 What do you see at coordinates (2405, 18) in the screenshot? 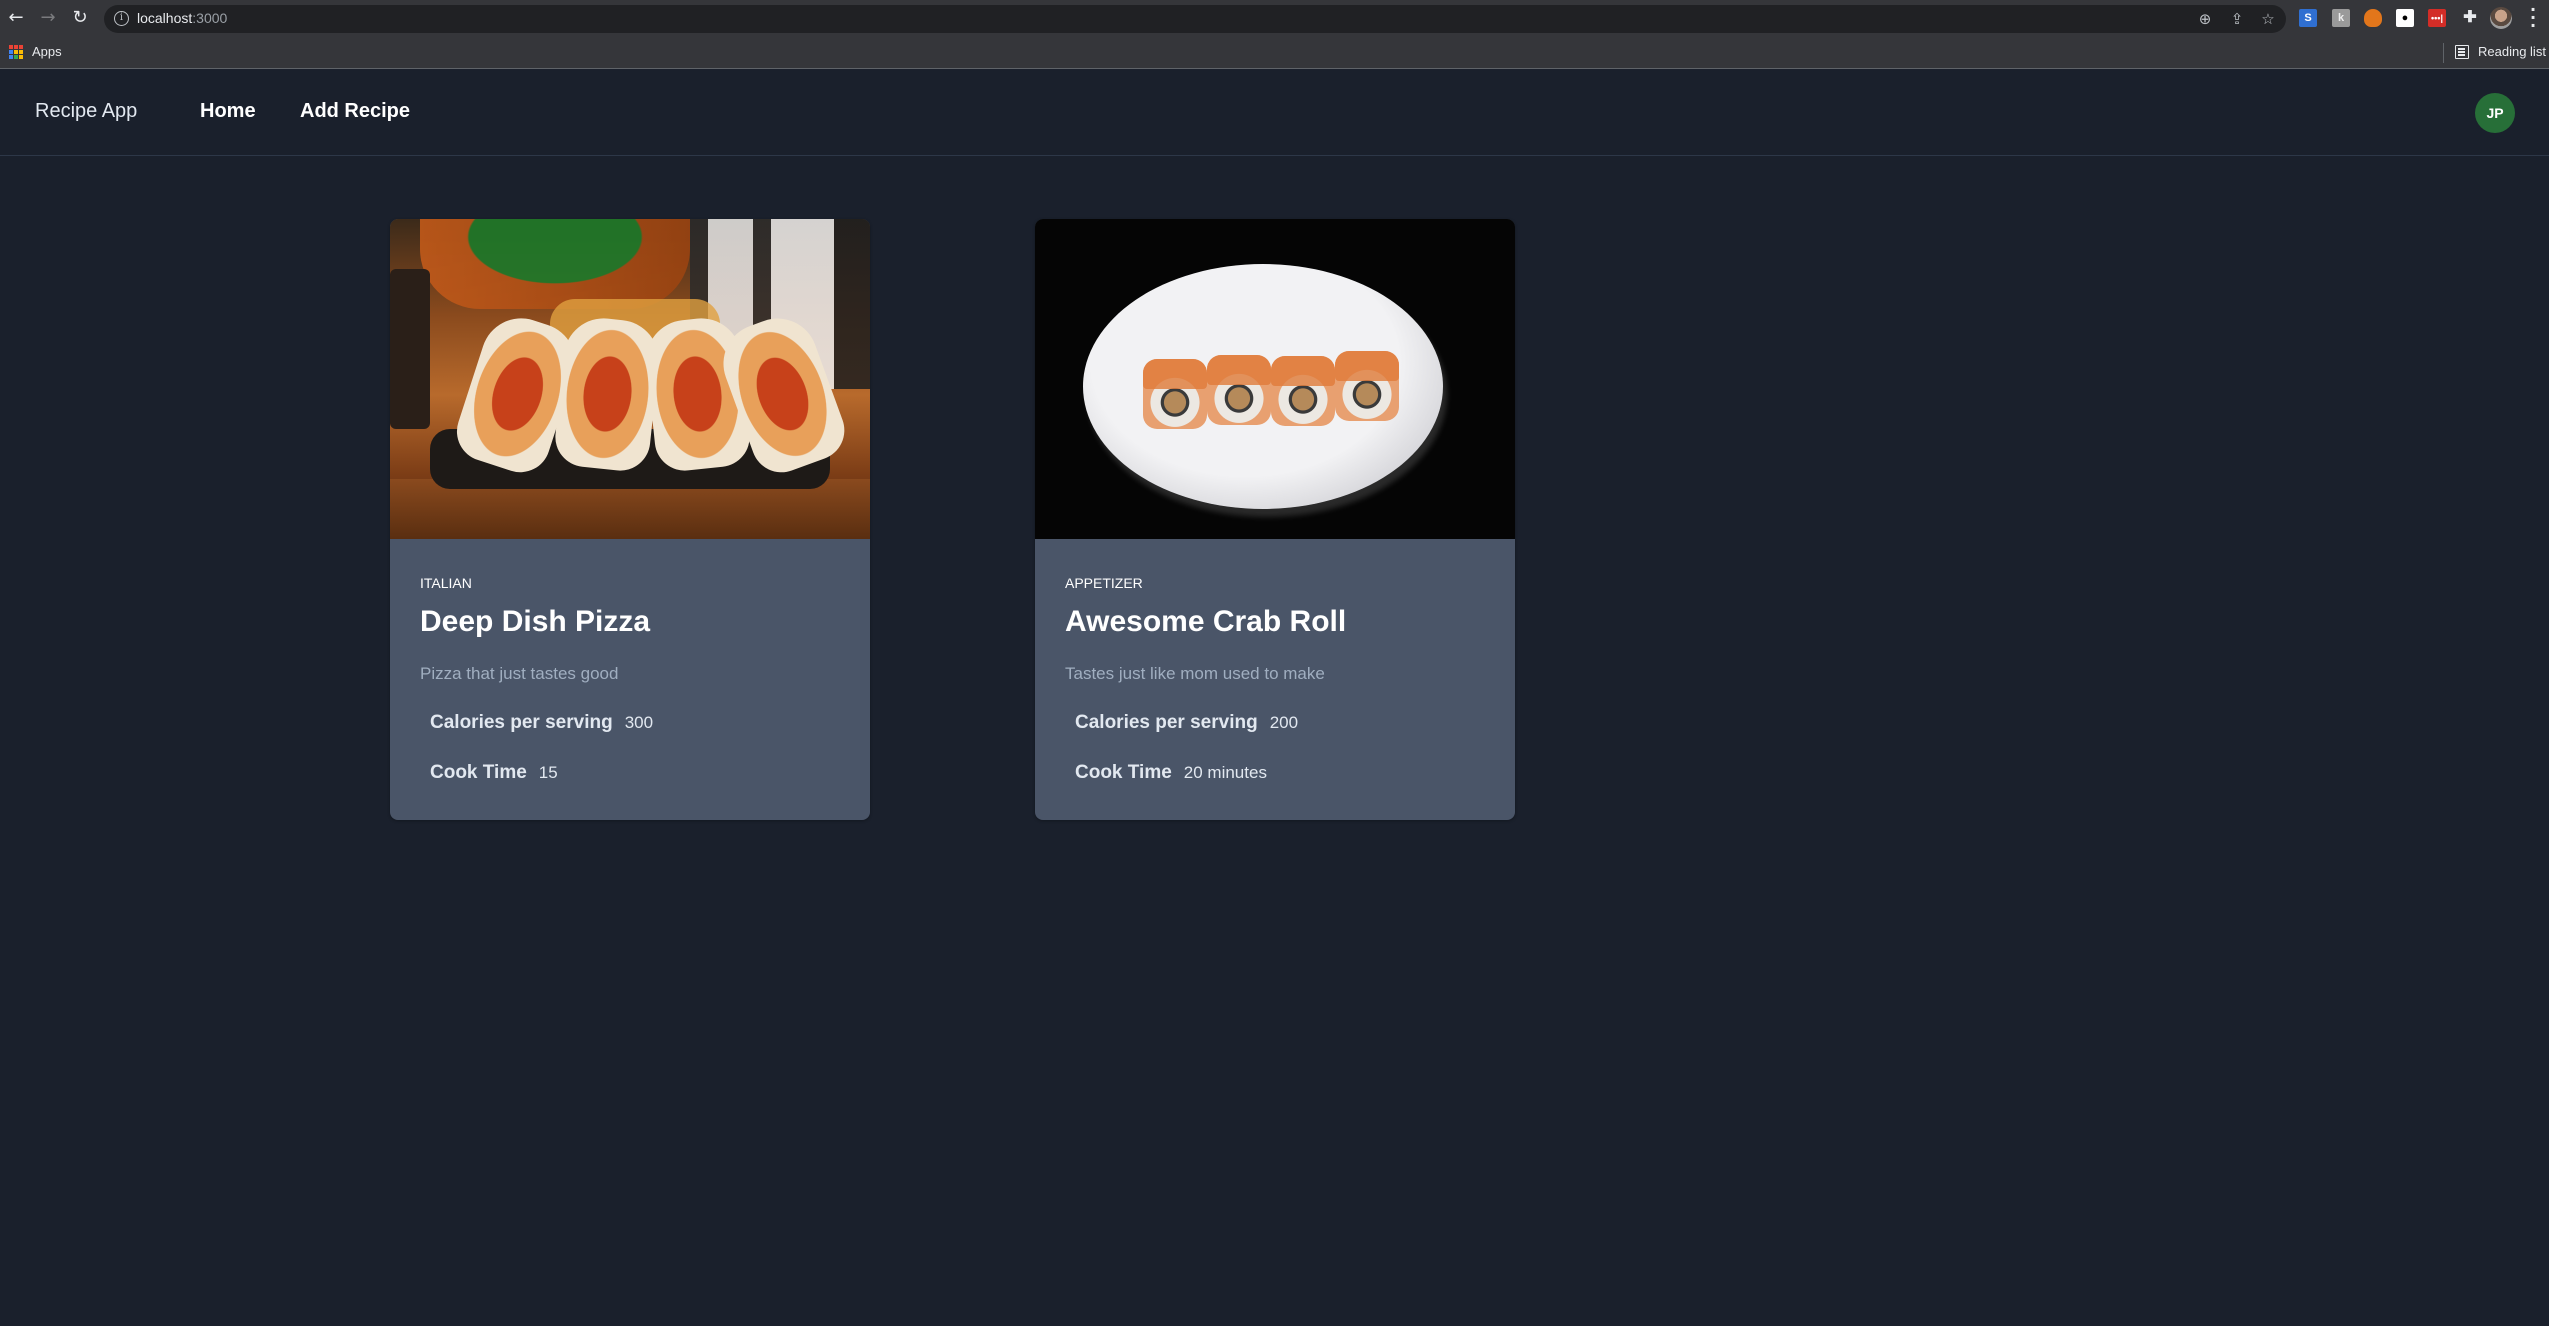
I see `extension-circle-icon: ●` at bounding box center [2405, 18].